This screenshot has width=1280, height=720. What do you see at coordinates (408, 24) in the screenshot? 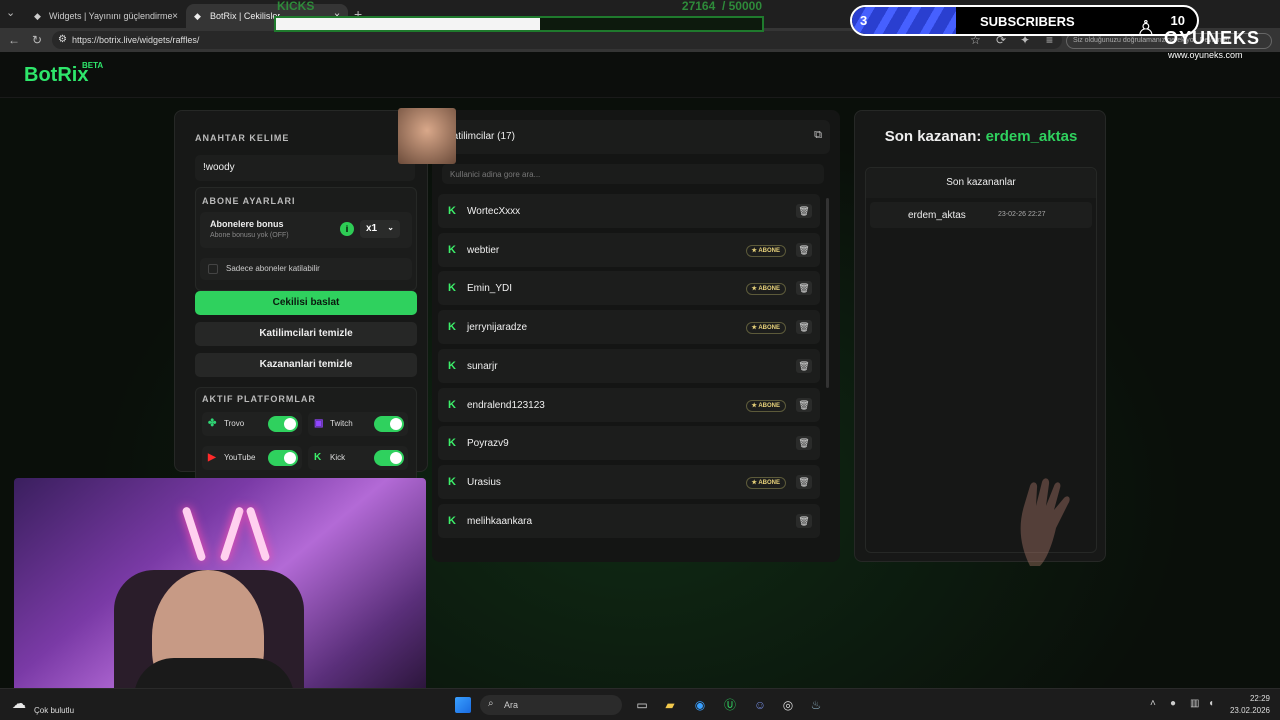
I see `kicks-progress-fill` at bounding box center [408, 24].